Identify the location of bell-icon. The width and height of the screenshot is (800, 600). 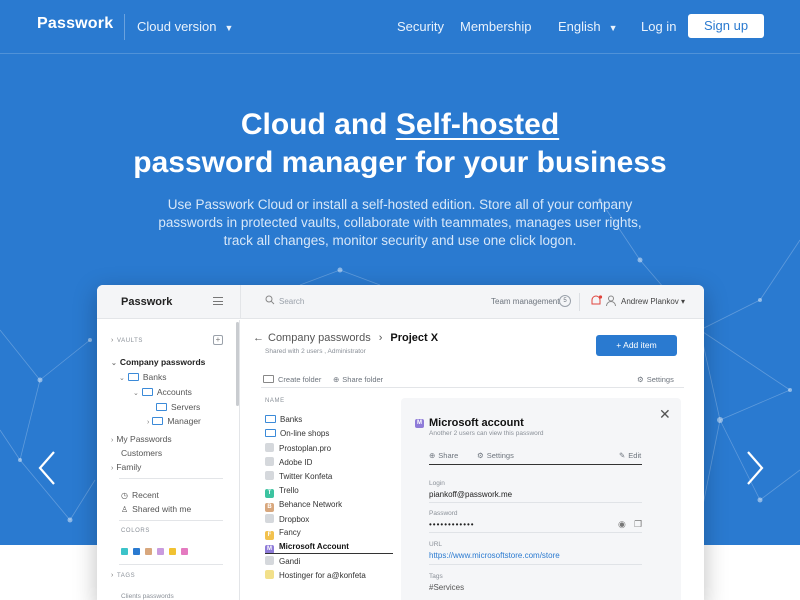
(596, 301).